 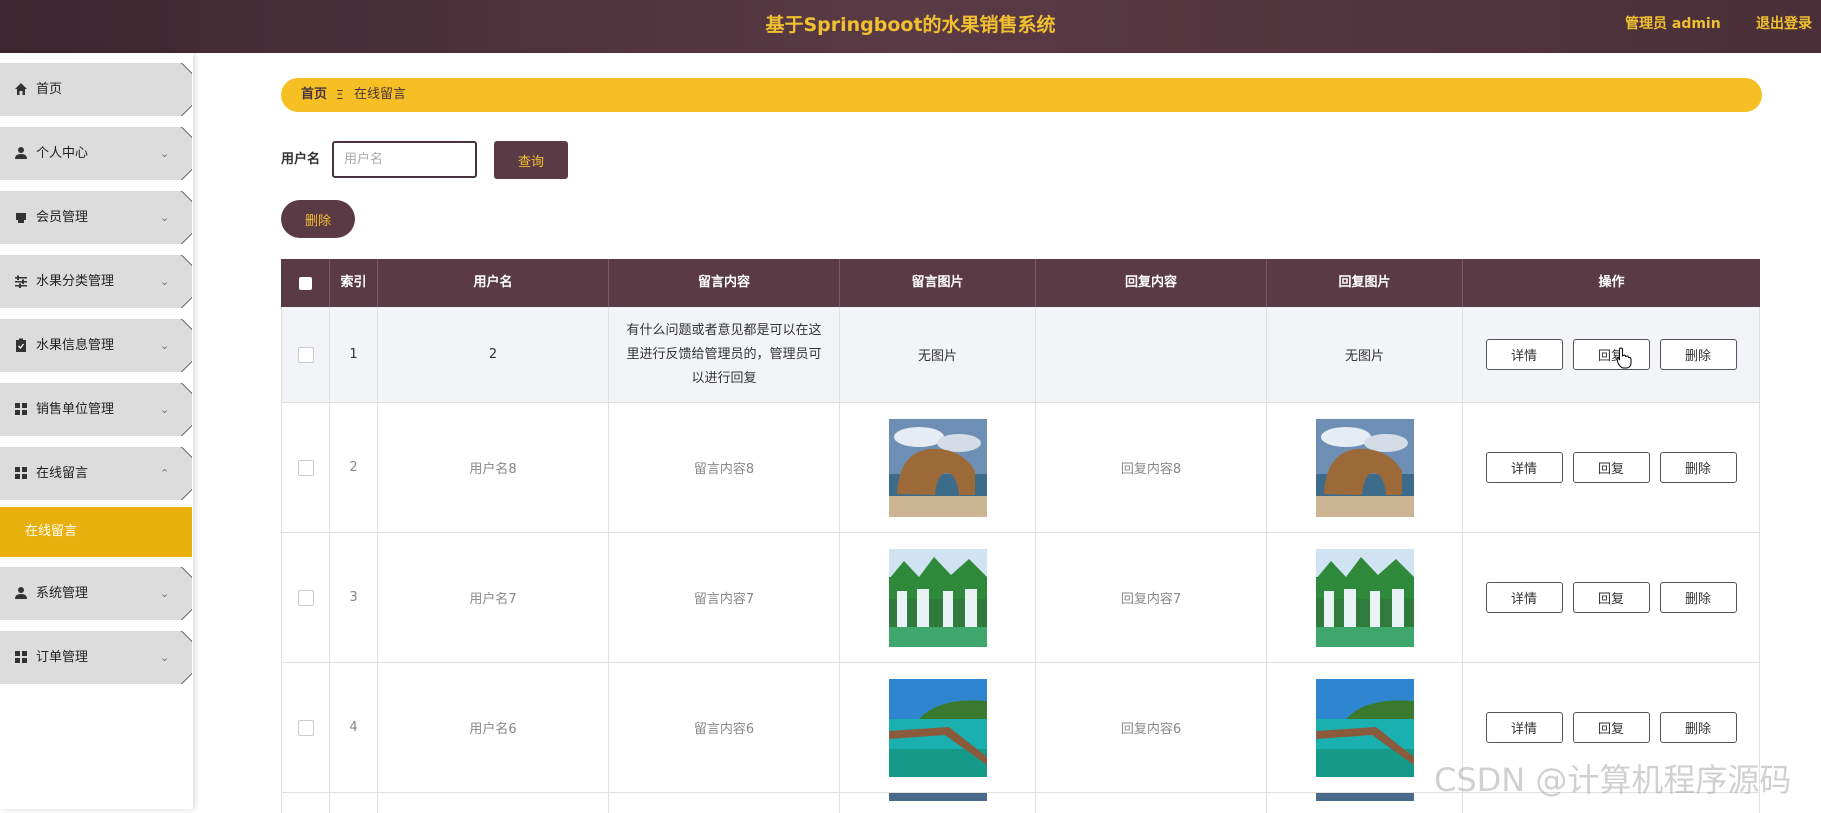 I want to click on sidebar-item-messages: 在线留言 ⌃, so click(x=96, y=473).